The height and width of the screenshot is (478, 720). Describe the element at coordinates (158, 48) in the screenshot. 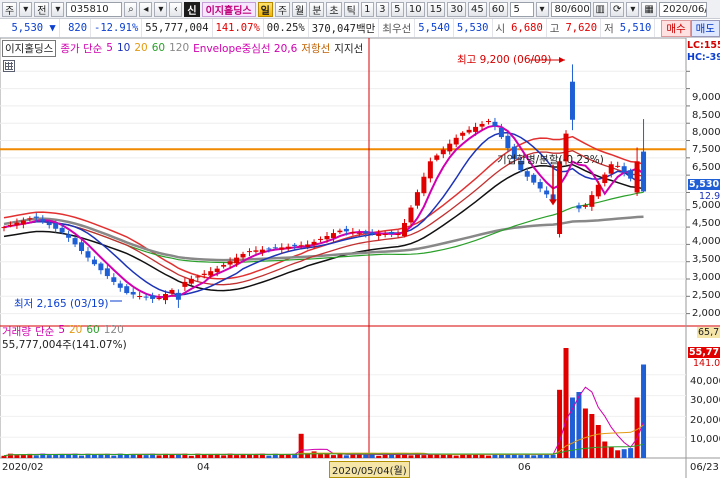

I see `legend-ma60: 60` at that location.